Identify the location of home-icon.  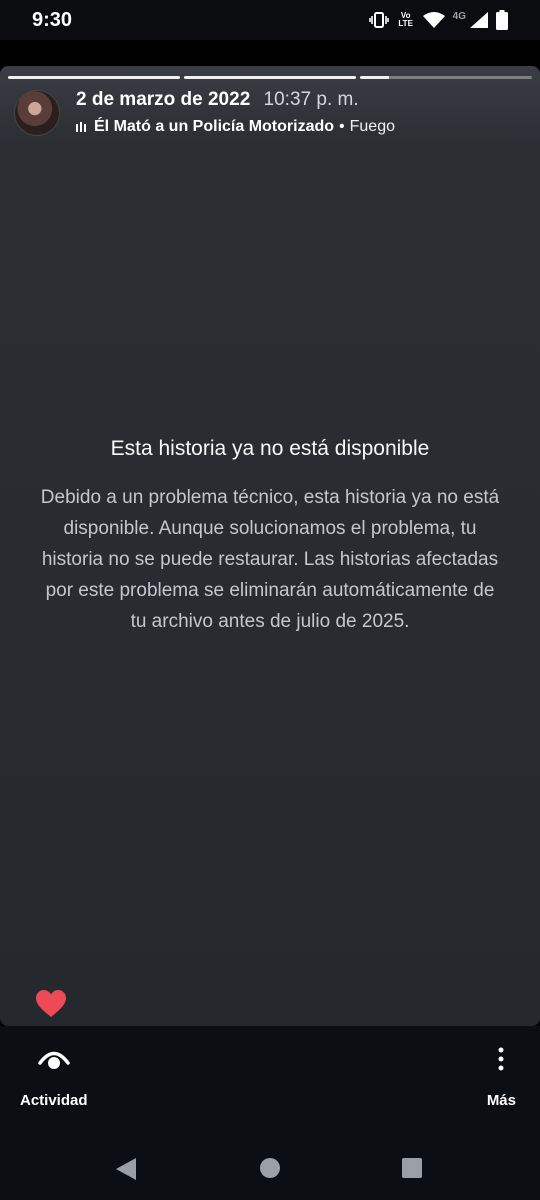
(270, 1170).